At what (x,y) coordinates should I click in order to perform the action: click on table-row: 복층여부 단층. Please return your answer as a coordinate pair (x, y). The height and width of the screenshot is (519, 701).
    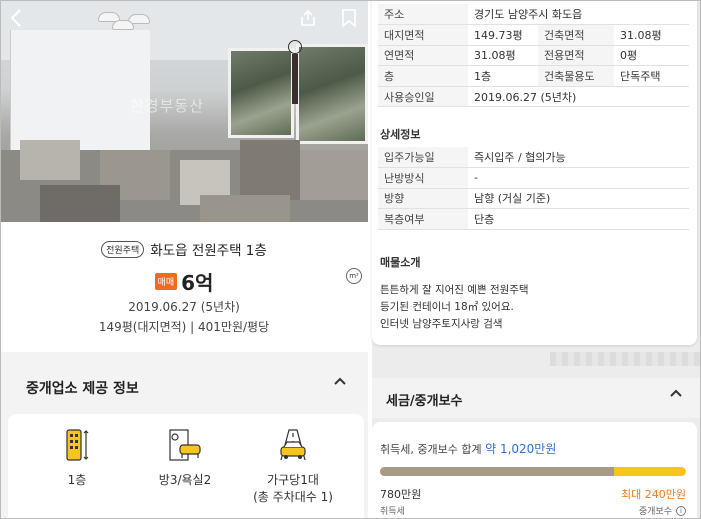
    Looking at the image, I should click on (533, 219).